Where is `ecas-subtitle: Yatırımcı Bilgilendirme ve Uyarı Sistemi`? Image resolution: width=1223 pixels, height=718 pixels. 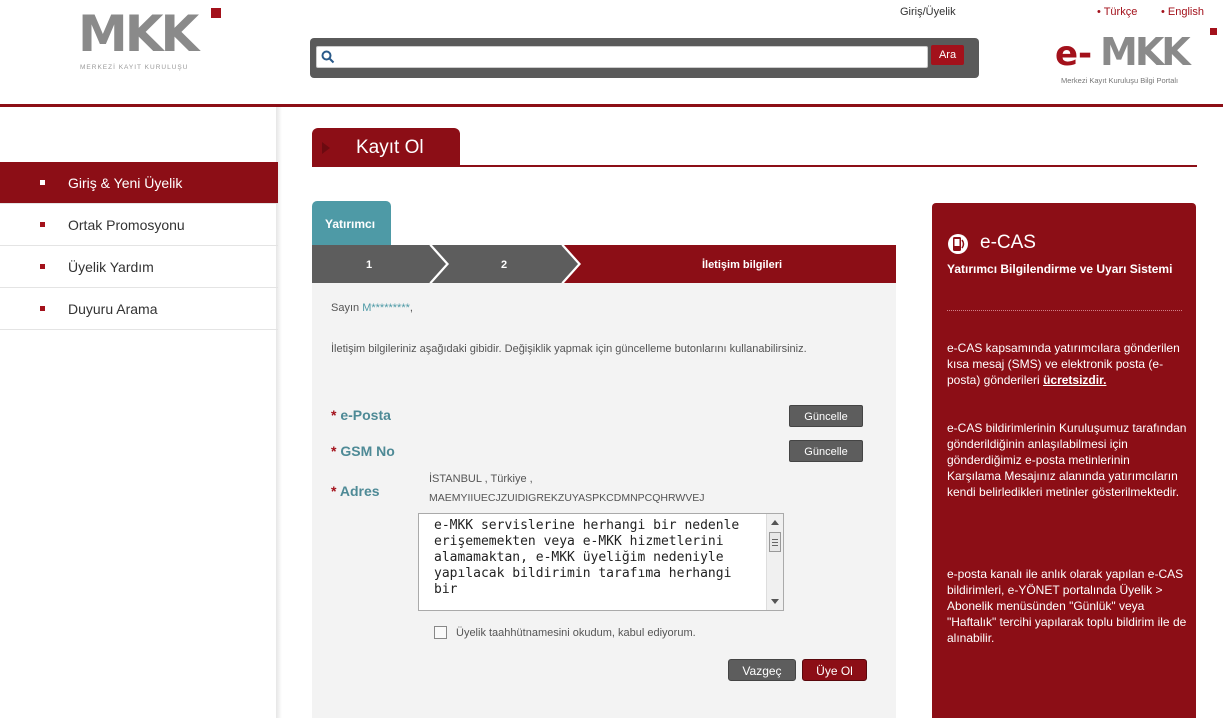
ecas-subtitle: Yatırımcı Bilgilendirme ve Uyarı Sistemi is located at coordinates (1060, 269).